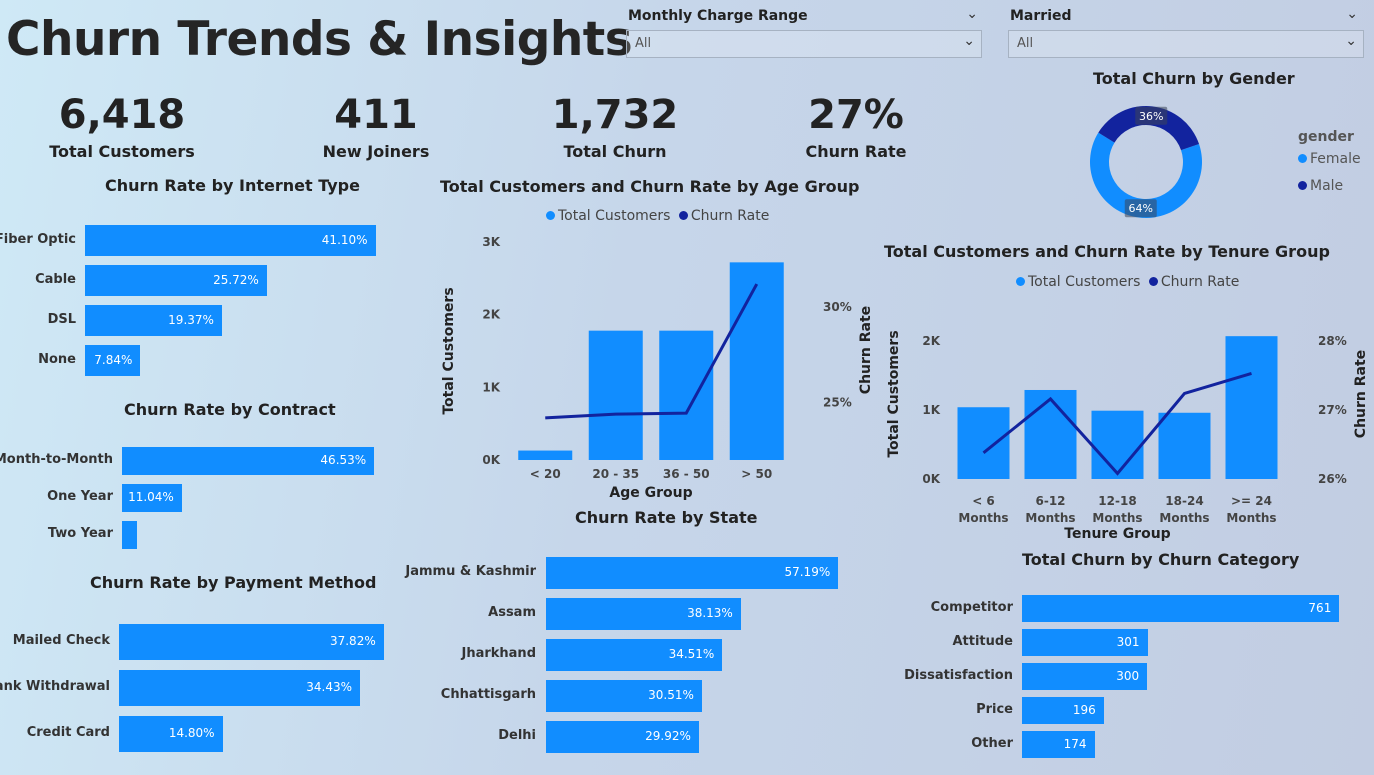 The image size is (1374, 775). I want to click on y2-tick-label: 27%, so click(1332, 410).